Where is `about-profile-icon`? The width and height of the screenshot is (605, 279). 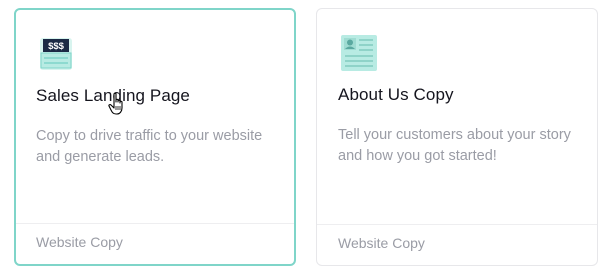 about-profile-icon is located at coordinates (359, 53).